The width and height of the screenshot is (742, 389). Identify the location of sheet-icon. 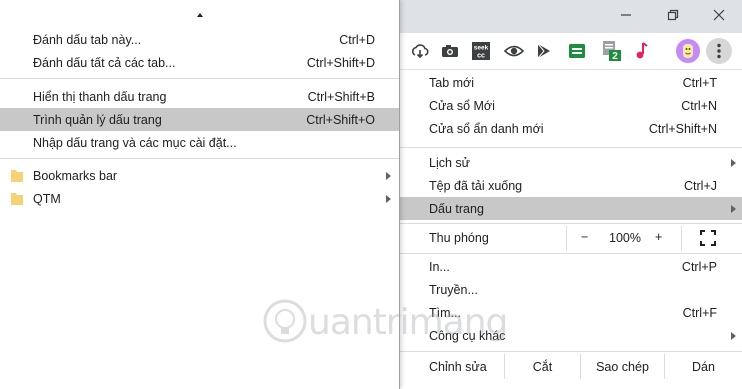
(577, 51).